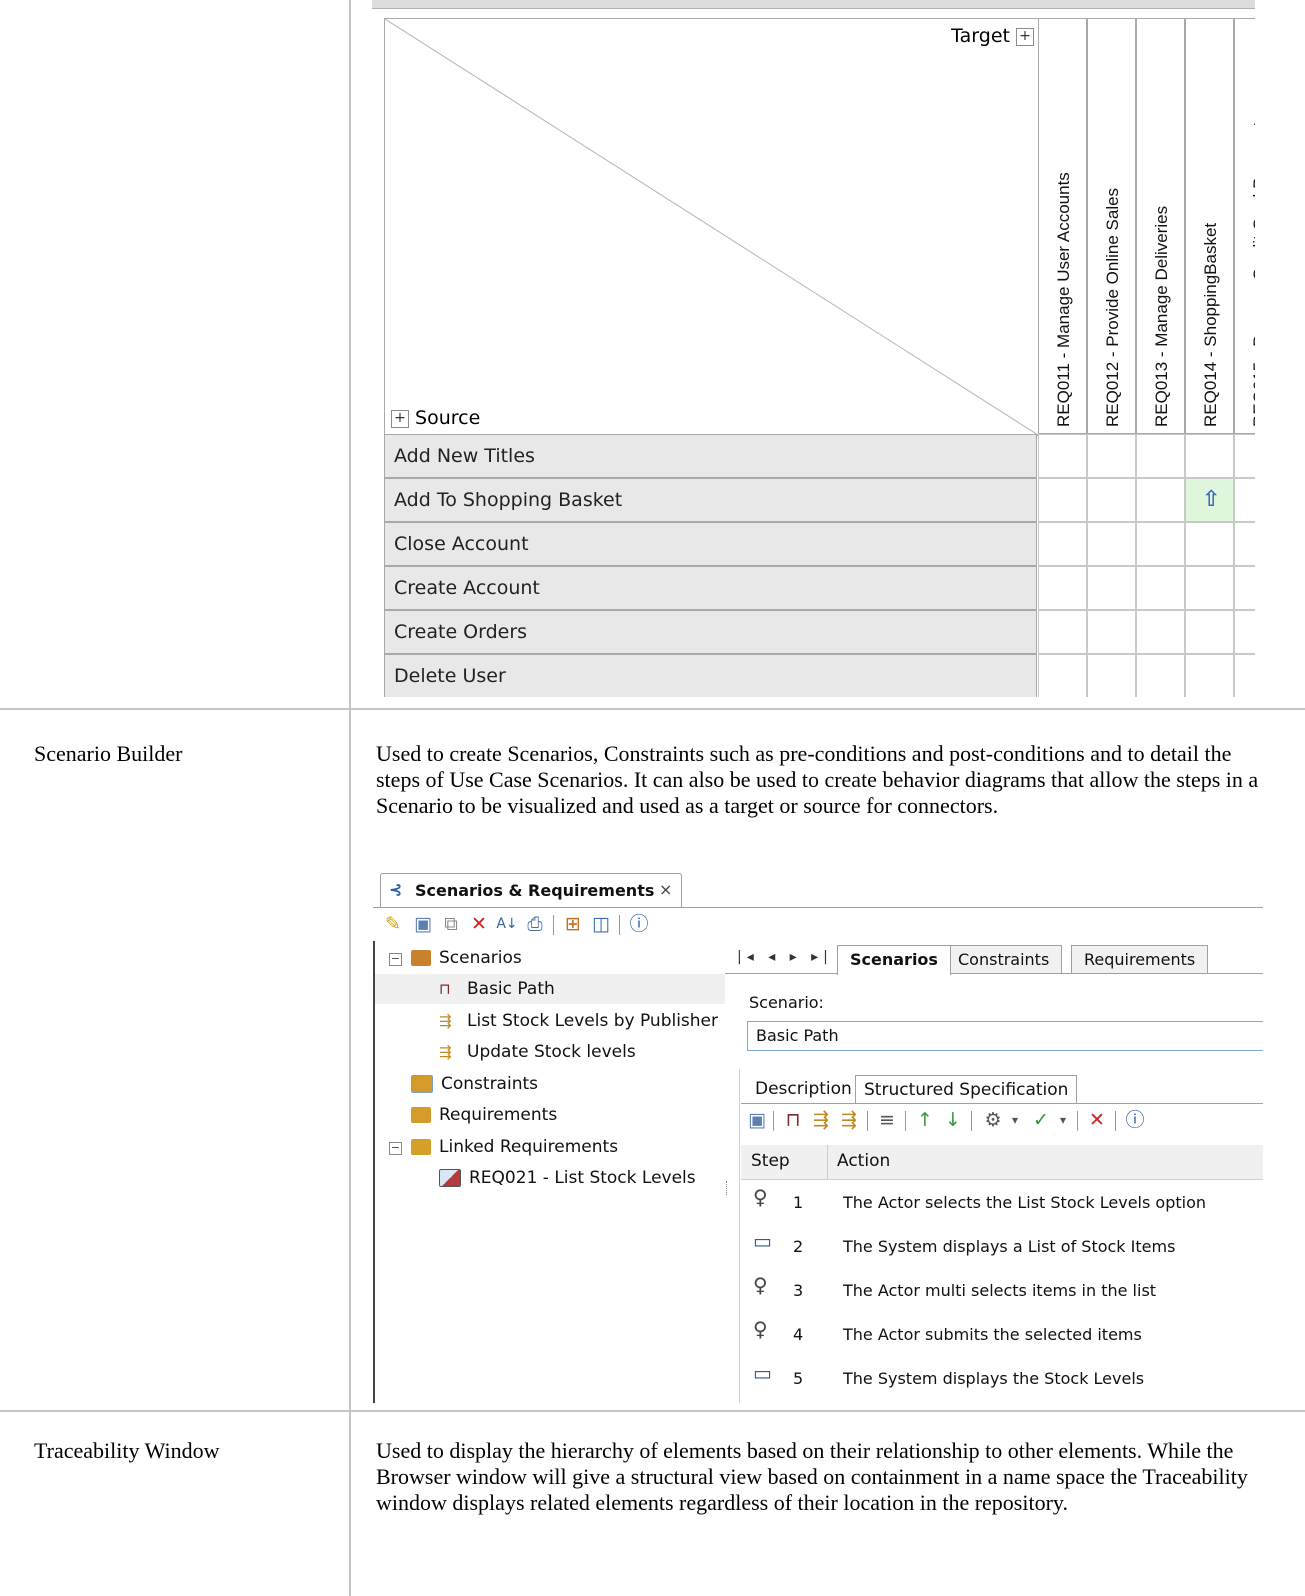 The image size is (1305, 1596). I want to click on matrix-row-header: Add To Shopping Basket, so click(710, 500).